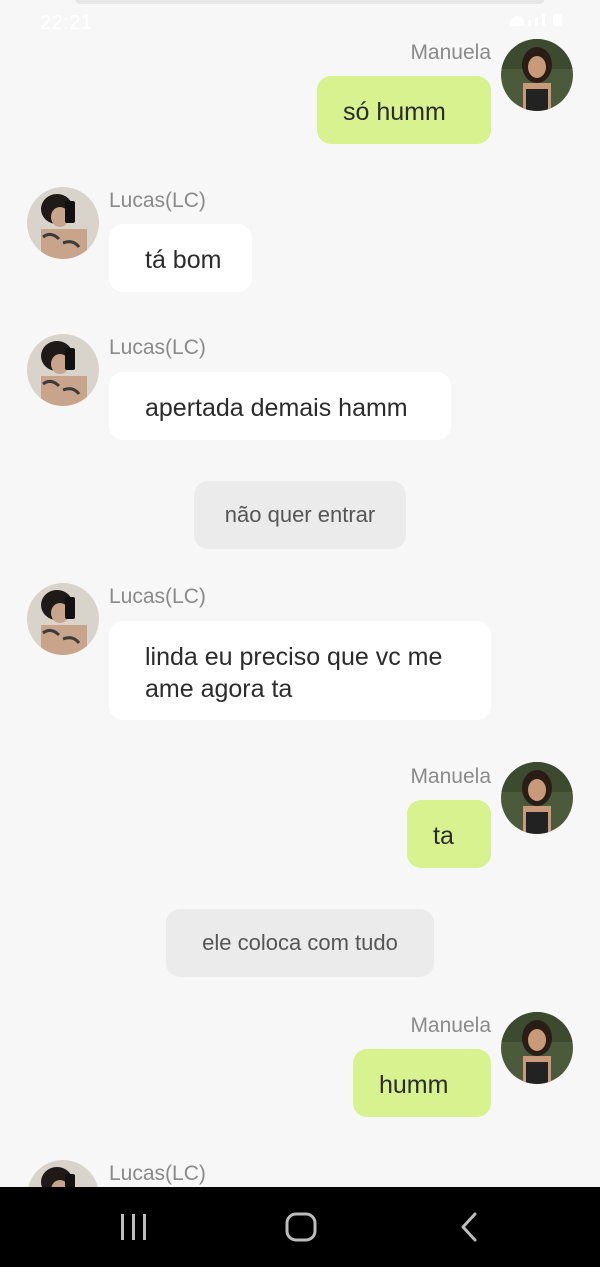  I want to click on recent-apps-icon, so click(133, 1227).